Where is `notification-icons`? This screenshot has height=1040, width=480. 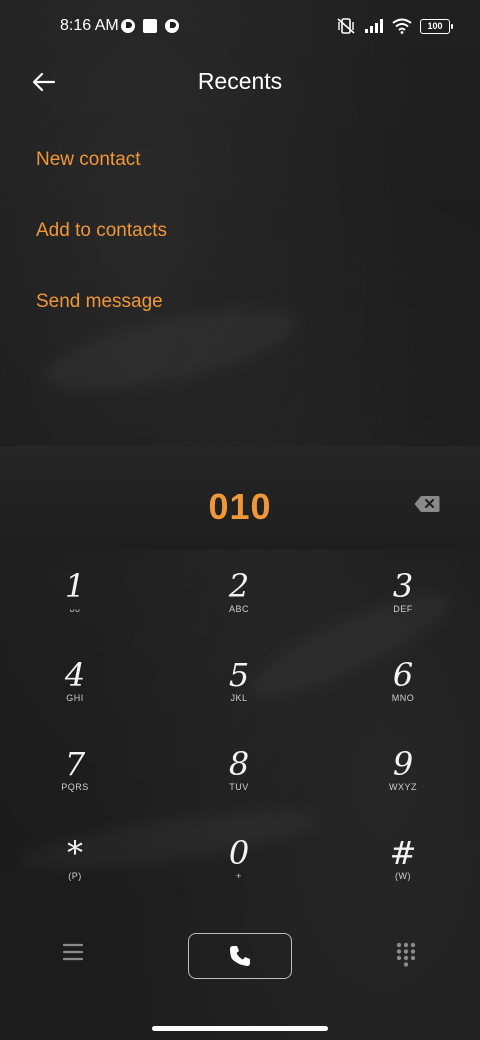
notification-icons is located at coordinates (150, 26).